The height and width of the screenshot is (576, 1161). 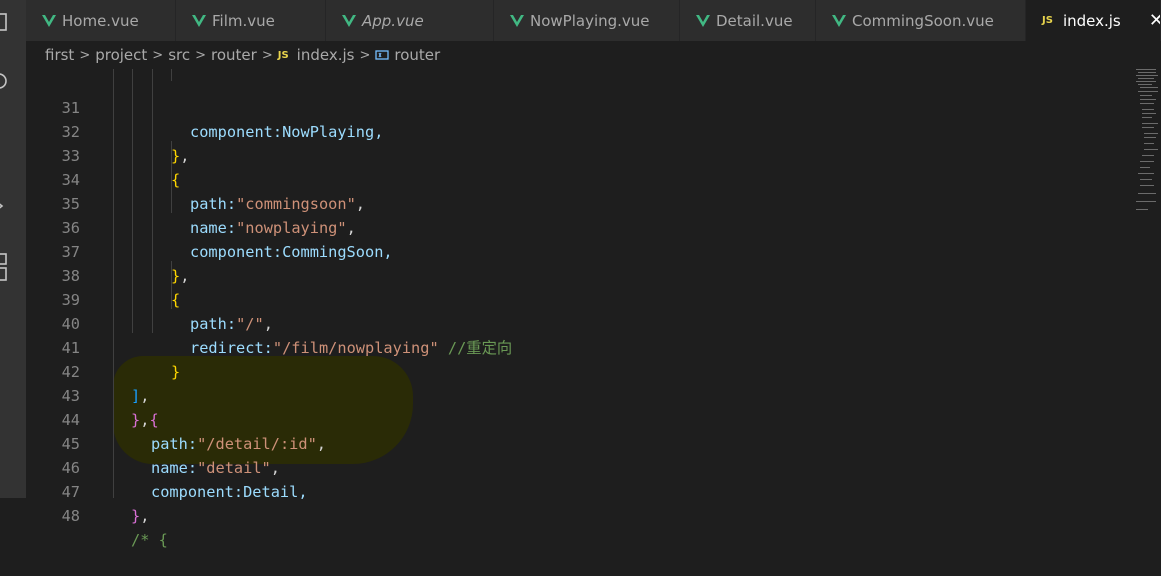 I want to click on tab-commingsoon-vue: CommingSoon.vue, so click(x=921, y=20).